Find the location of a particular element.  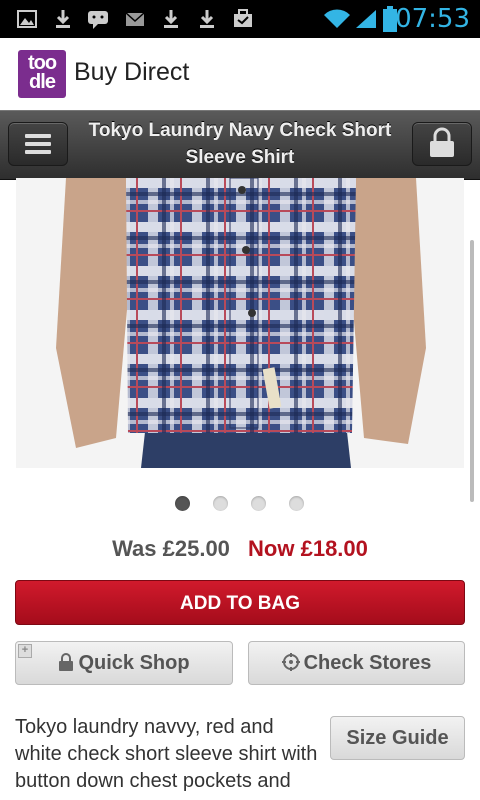

check-stores-label: Check Stores is located at coordinates (367, 663).